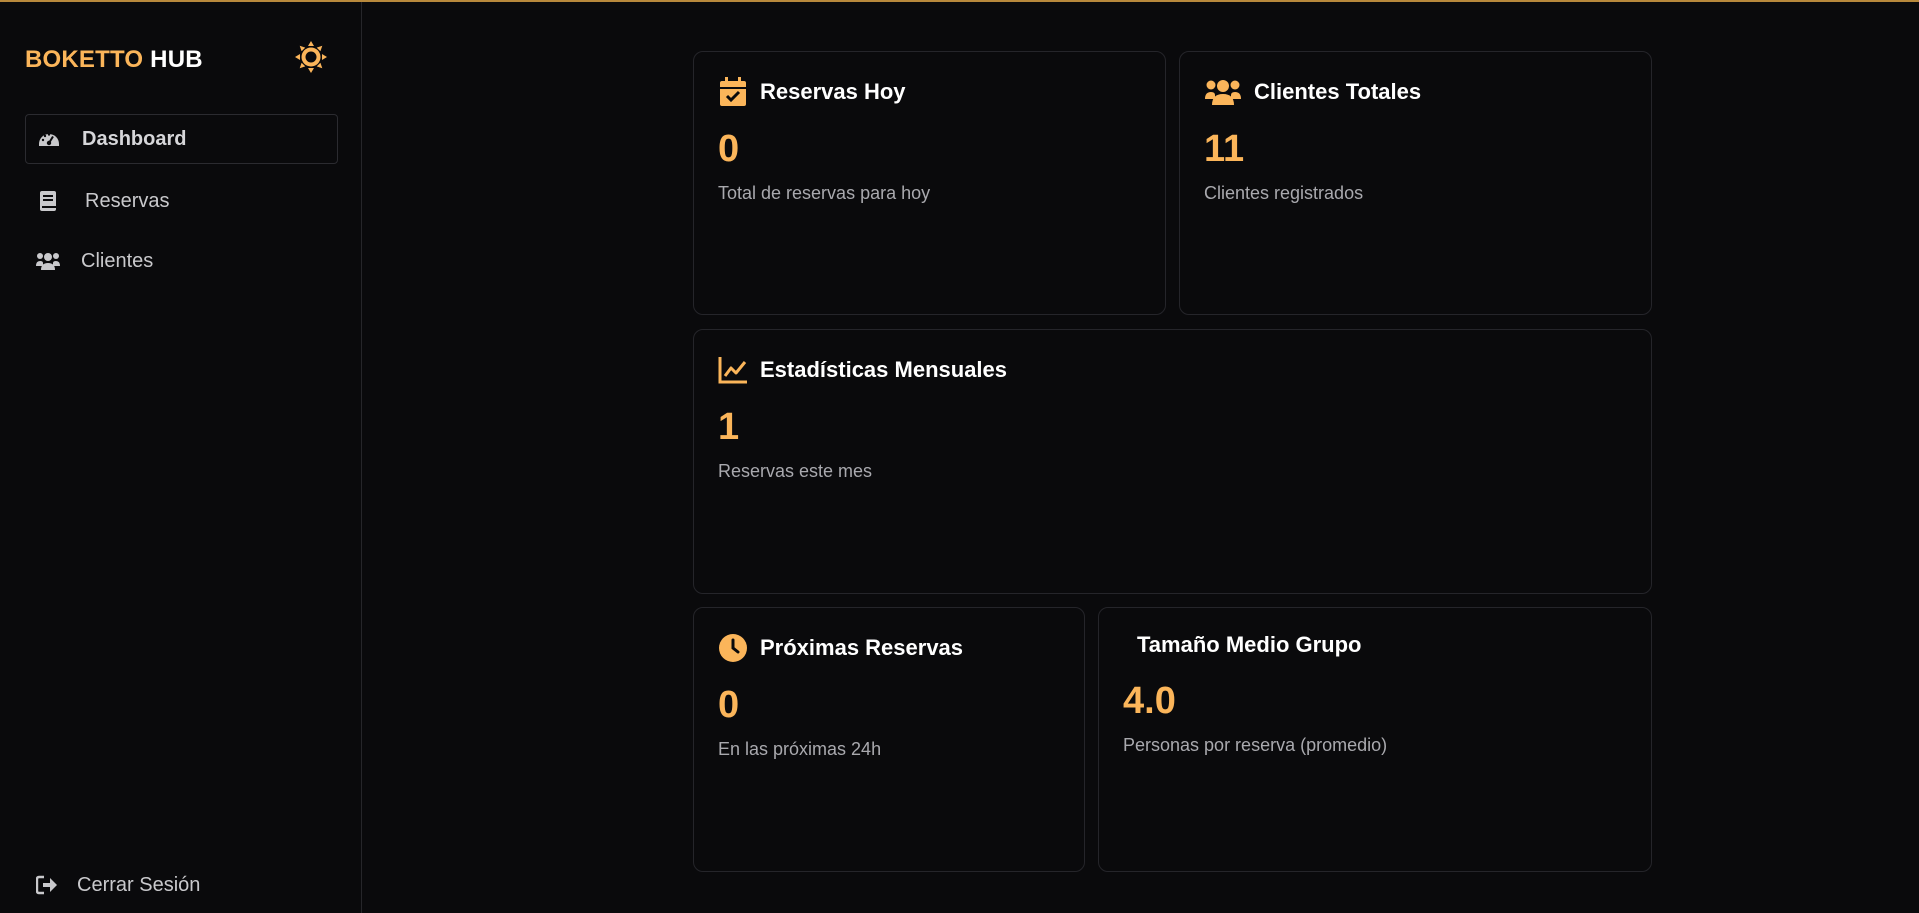 The height and width of the screenshot is (913, 1919). Describe the element at coordinates (1249, 644) in the screenshot. I see `card-title: Tamaño Medio Grupo` at that location.